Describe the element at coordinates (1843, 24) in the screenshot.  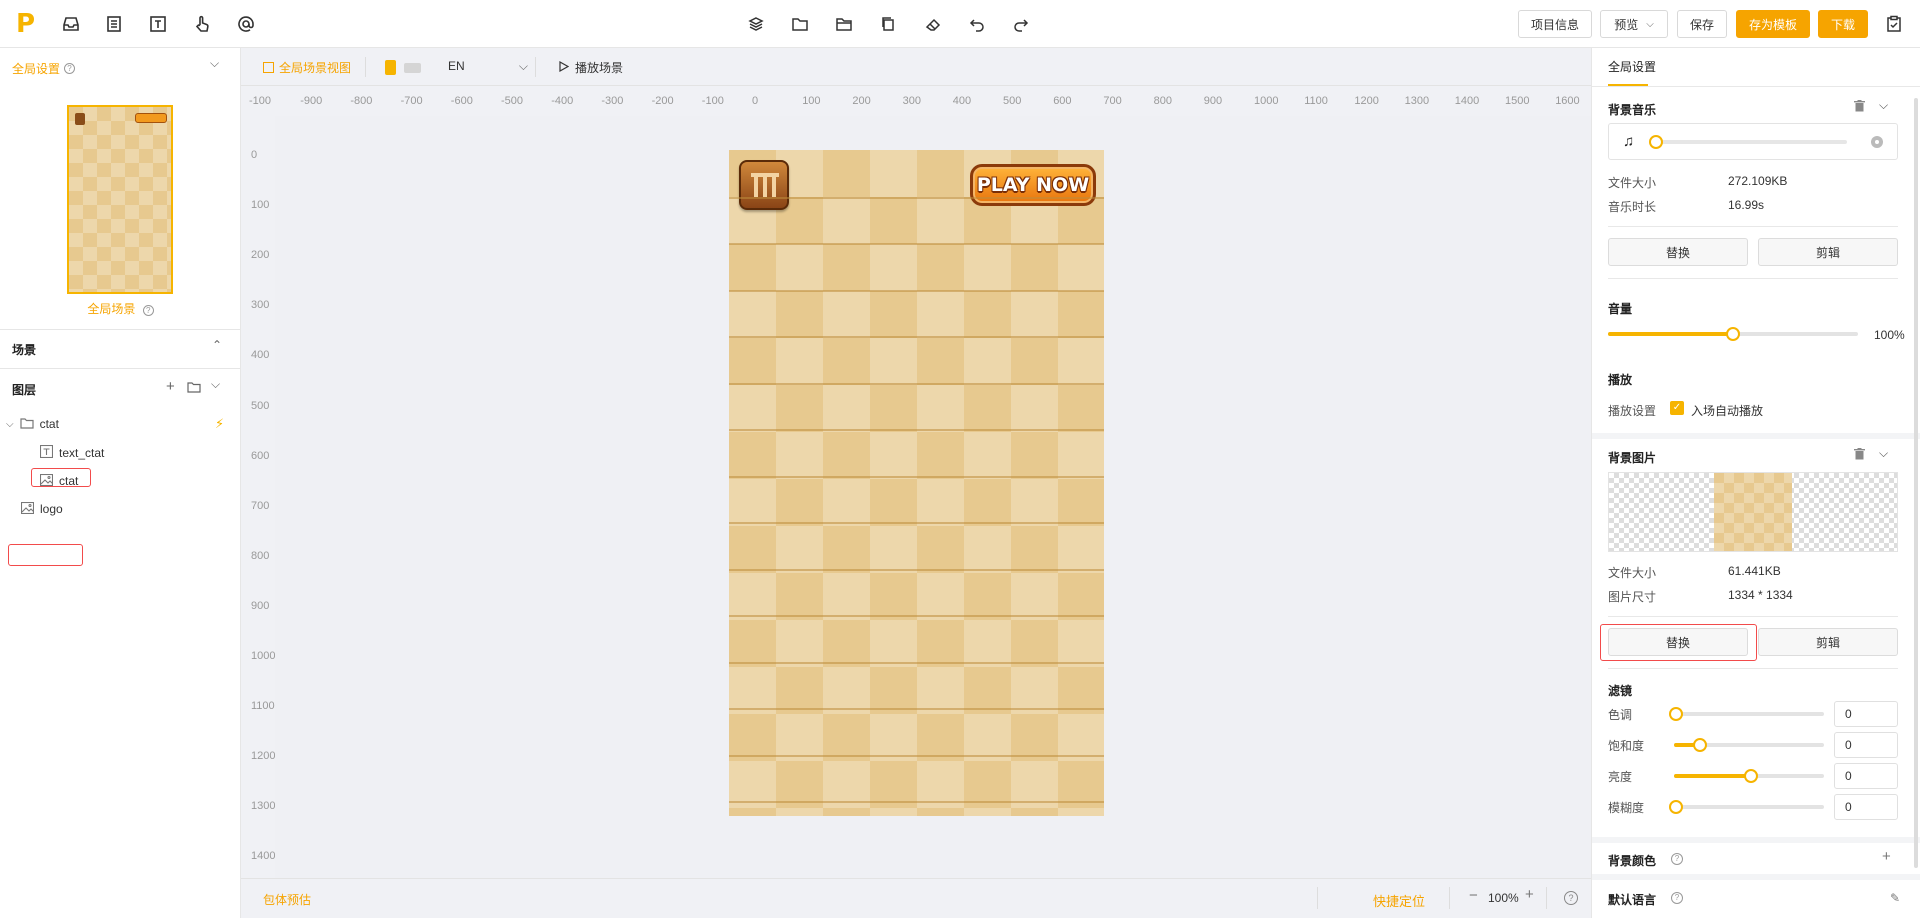
I see `download-button: 下载` at that location.